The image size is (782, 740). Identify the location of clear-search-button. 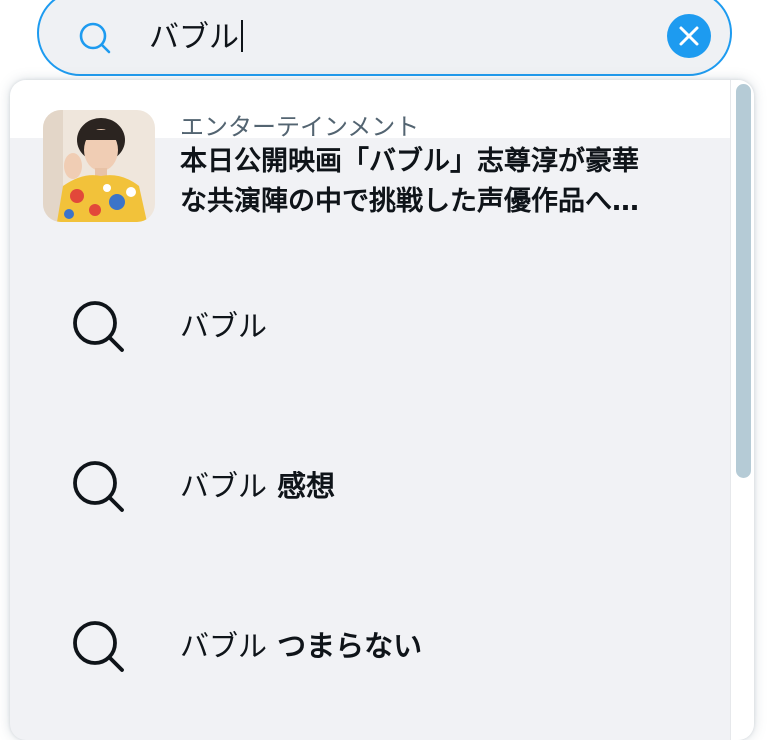
(689, 36).